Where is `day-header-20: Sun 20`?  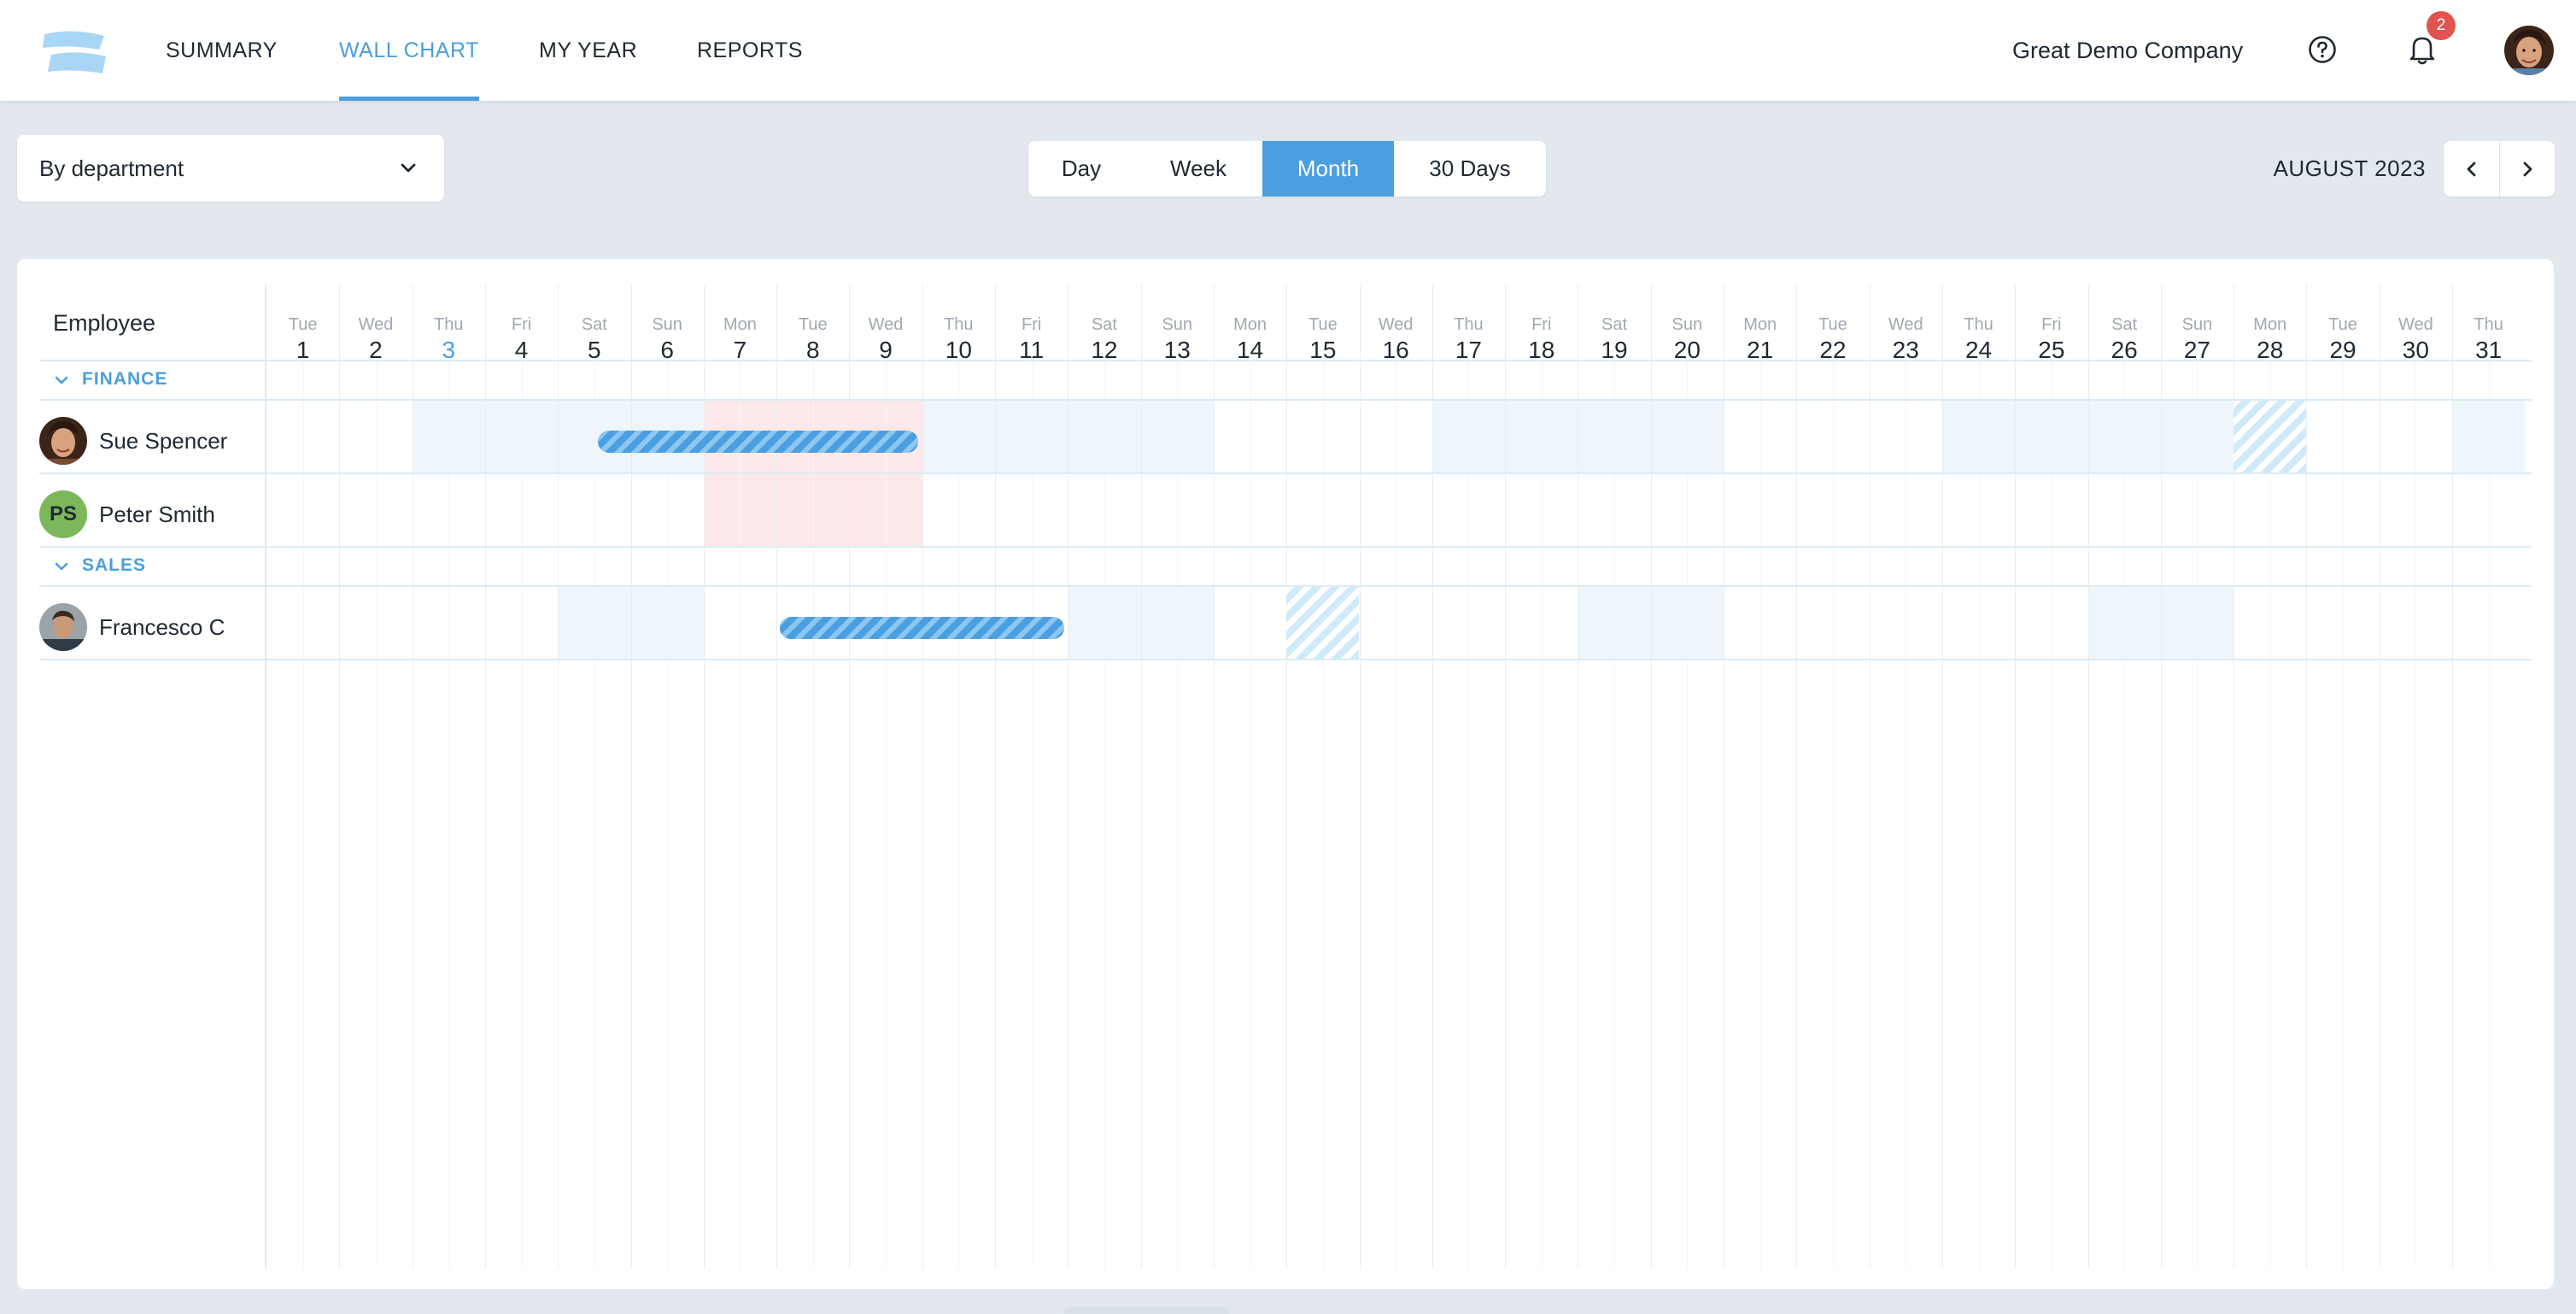
day-header-20: Sun 20 is located at coordinates (1687, 341).